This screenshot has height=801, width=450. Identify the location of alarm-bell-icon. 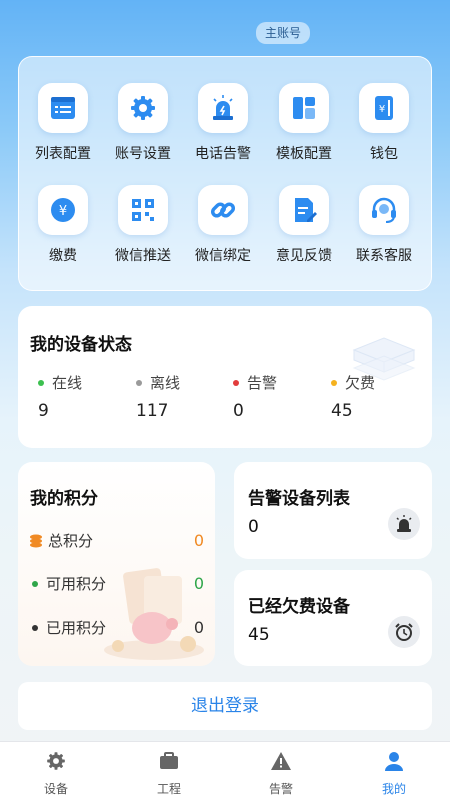
(404, 524).